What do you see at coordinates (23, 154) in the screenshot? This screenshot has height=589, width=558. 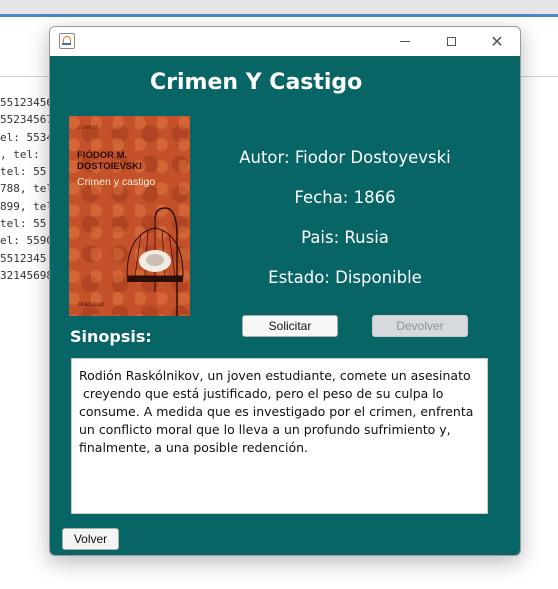 I see `background-console-line: , tel:` at bounding box center [23, 154].